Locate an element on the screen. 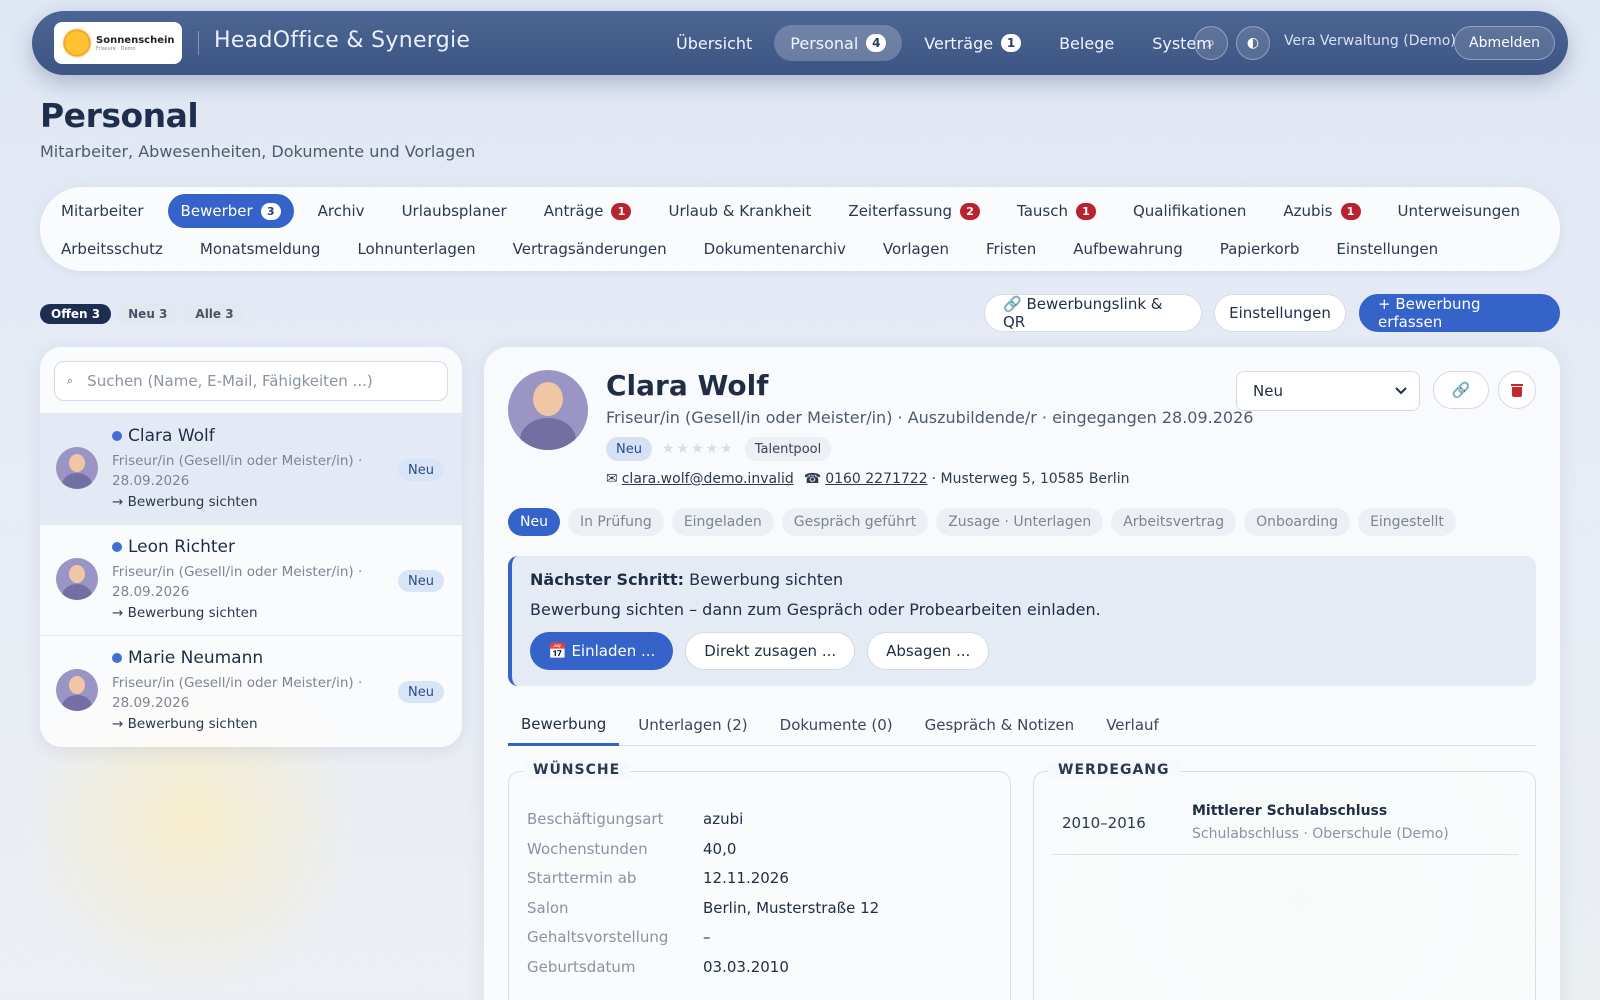  logo-subtitle: Friseure · Demo is located at coordinates (116, 48).